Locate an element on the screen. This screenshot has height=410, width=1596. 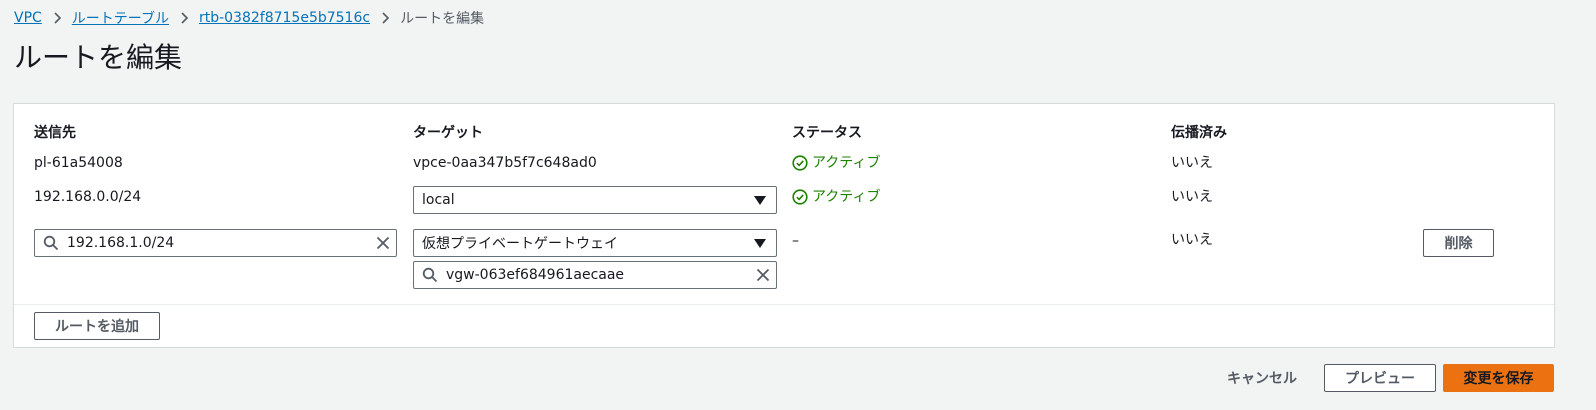
target-id-input: vgw-063ef684961aecaae is located at coordinates (595, 275).